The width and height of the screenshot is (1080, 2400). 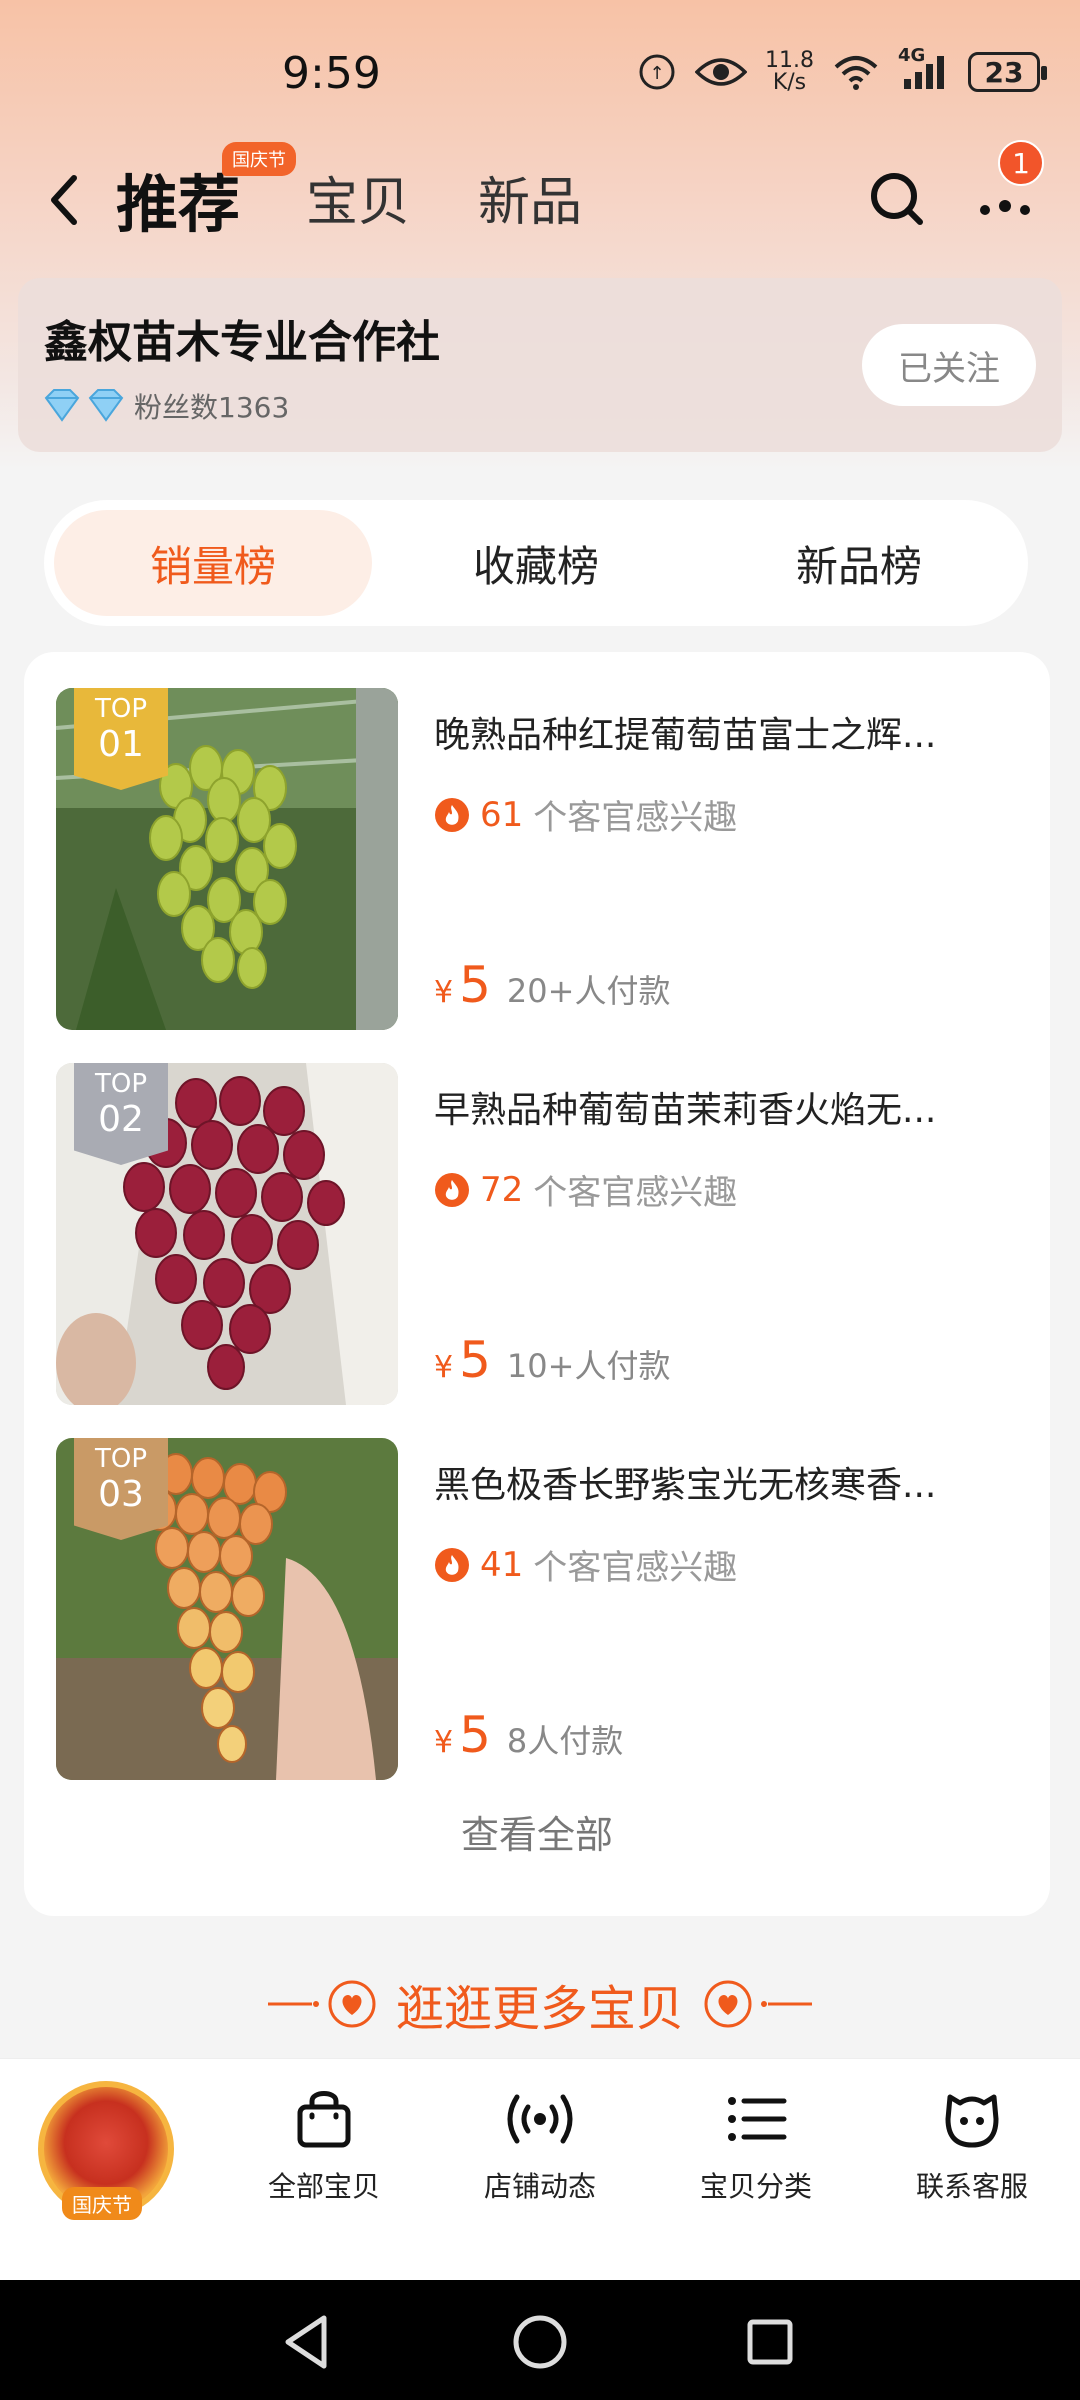 I want to click on ranking-tabs: 销量榜 收藏榜 新品榜, so click(x=536, y=563).